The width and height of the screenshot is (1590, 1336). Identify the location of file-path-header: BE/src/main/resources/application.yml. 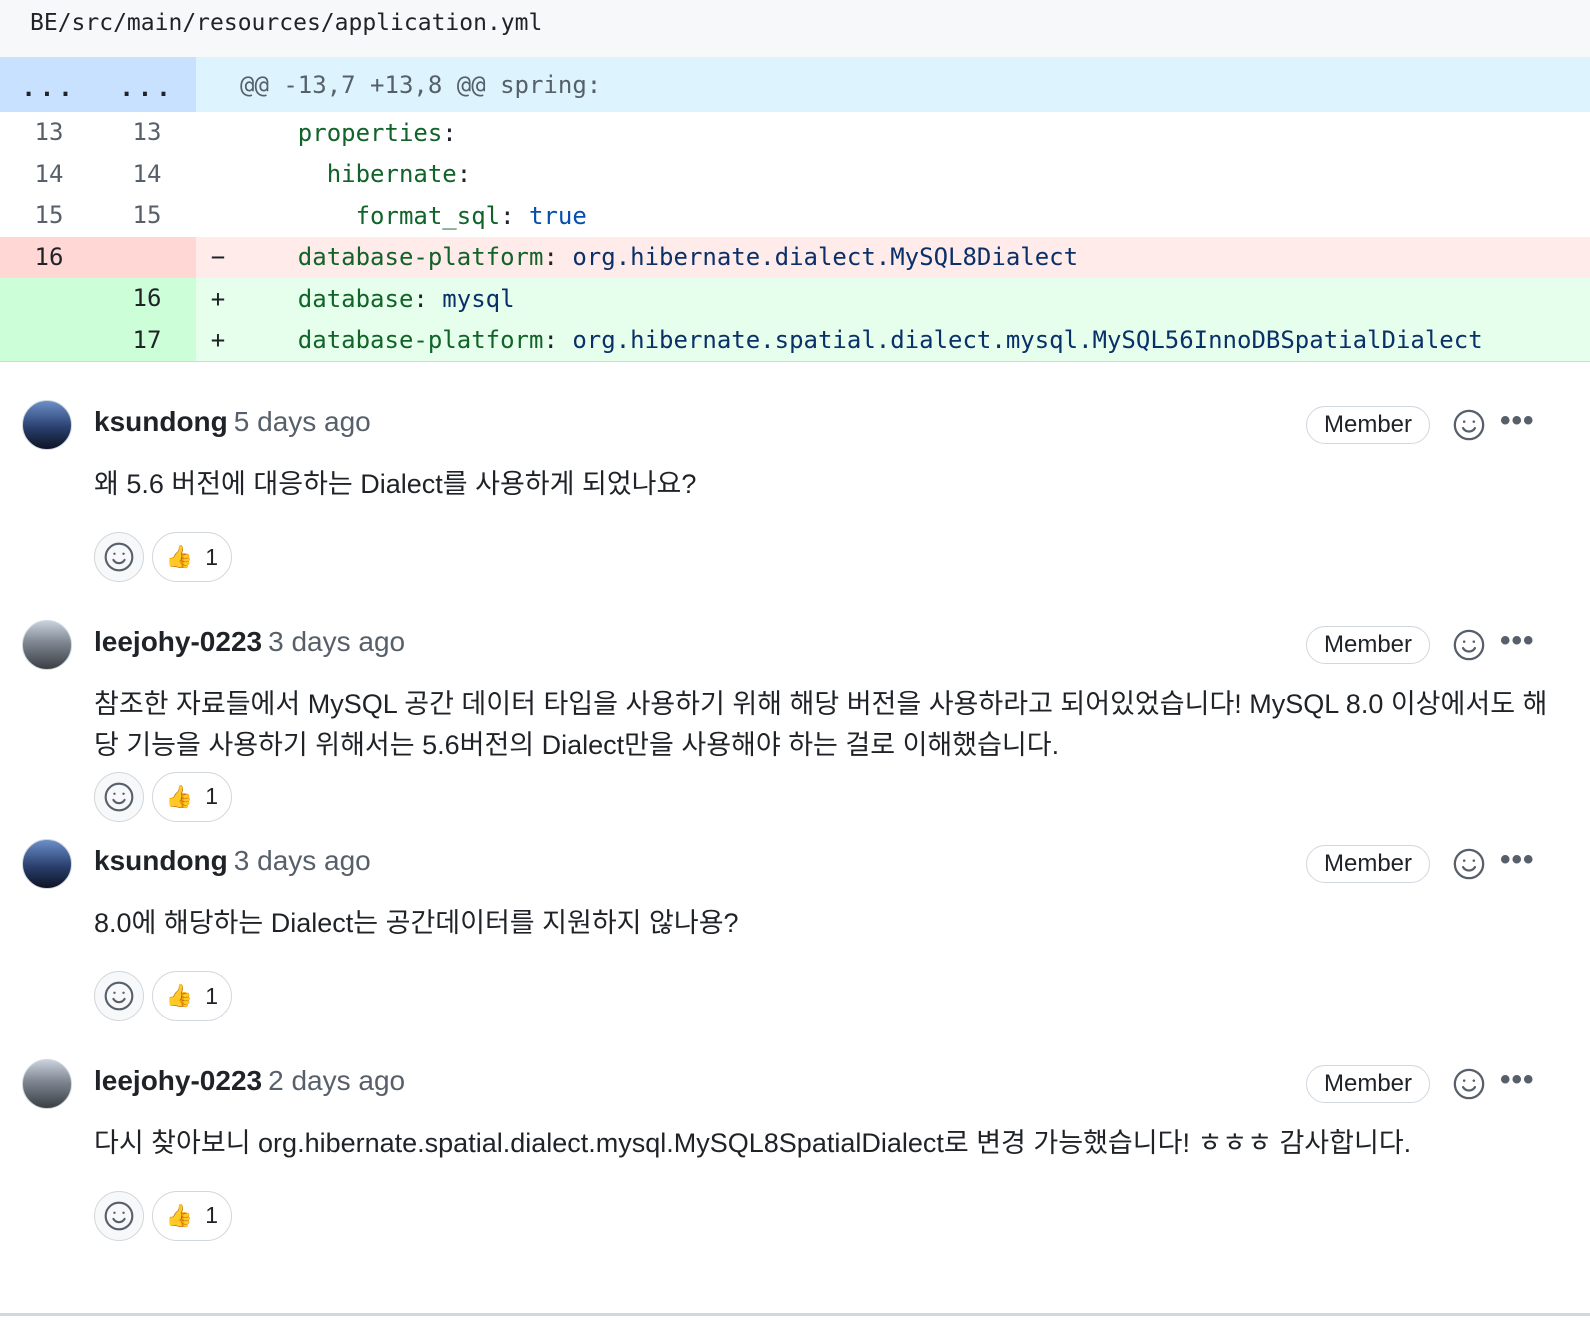
(795, 28).